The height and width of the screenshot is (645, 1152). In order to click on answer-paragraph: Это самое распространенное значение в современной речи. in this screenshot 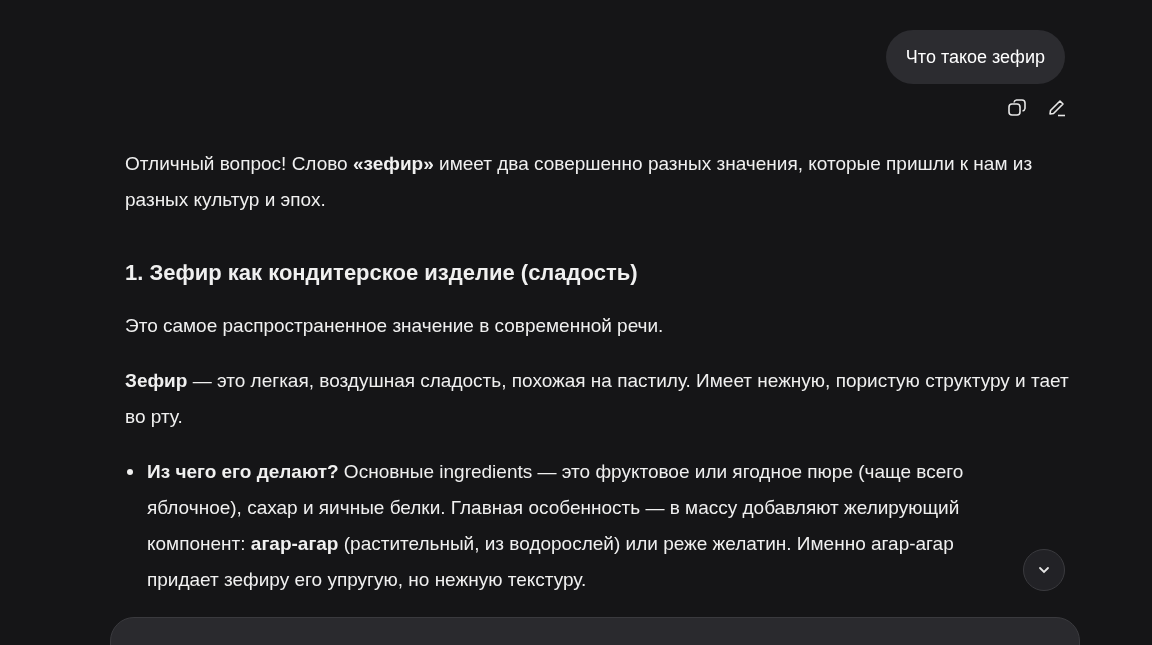, I will do `click(395, 326)`.